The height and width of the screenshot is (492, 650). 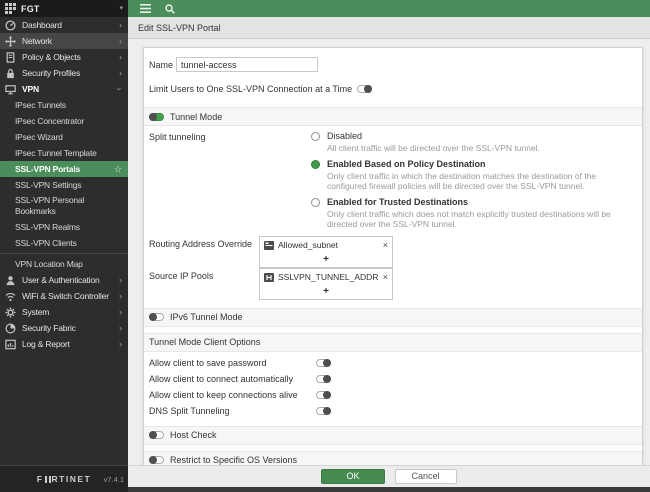 I want to click on host-check-toggle, so click(x=156, y=435).